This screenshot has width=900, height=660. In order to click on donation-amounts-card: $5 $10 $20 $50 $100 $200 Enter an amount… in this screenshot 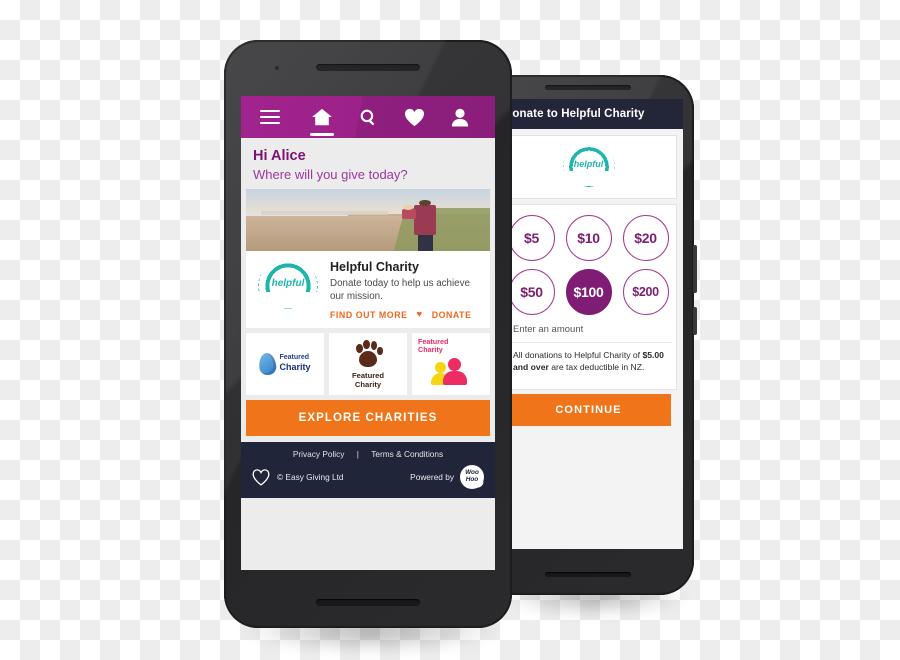, I will do `click(588, 297)`.